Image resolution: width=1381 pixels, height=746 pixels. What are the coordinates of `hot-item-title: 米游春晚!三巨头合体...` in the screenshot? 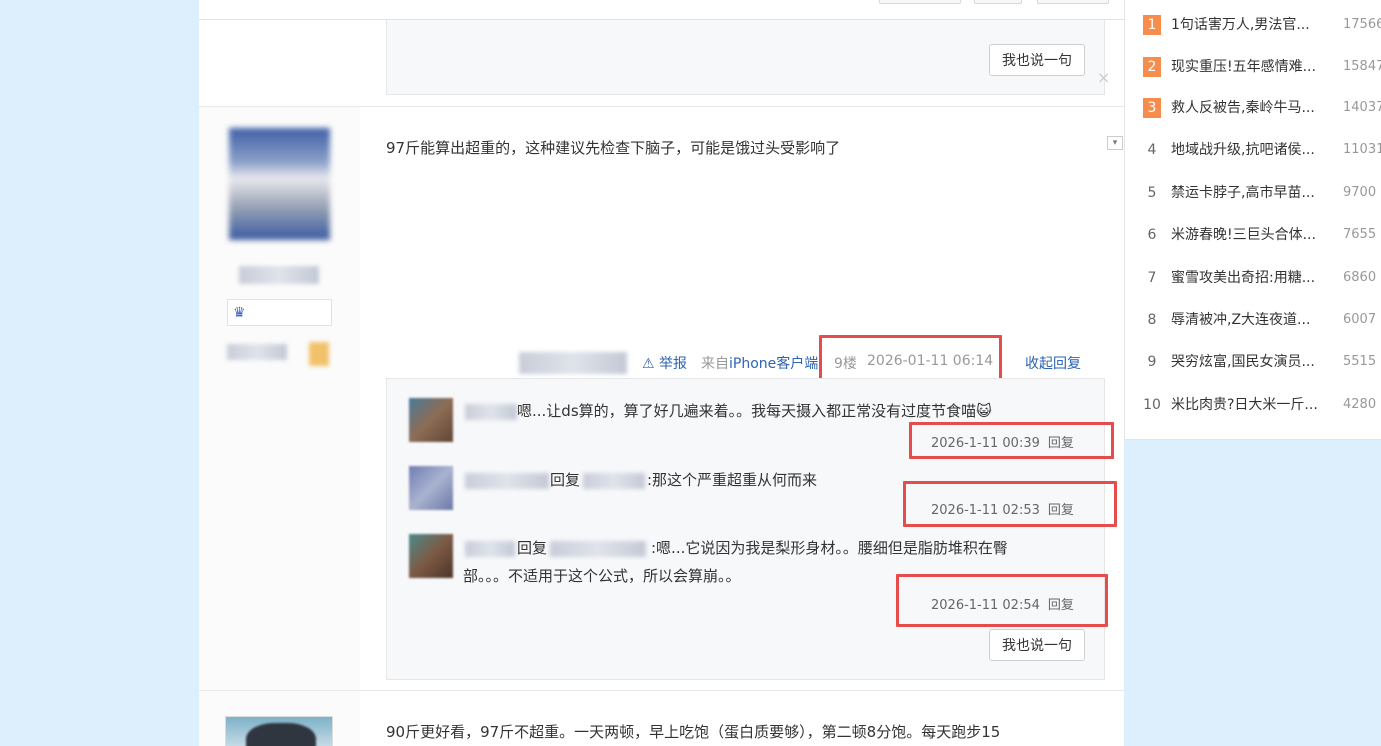 It's located at (1243, 235).